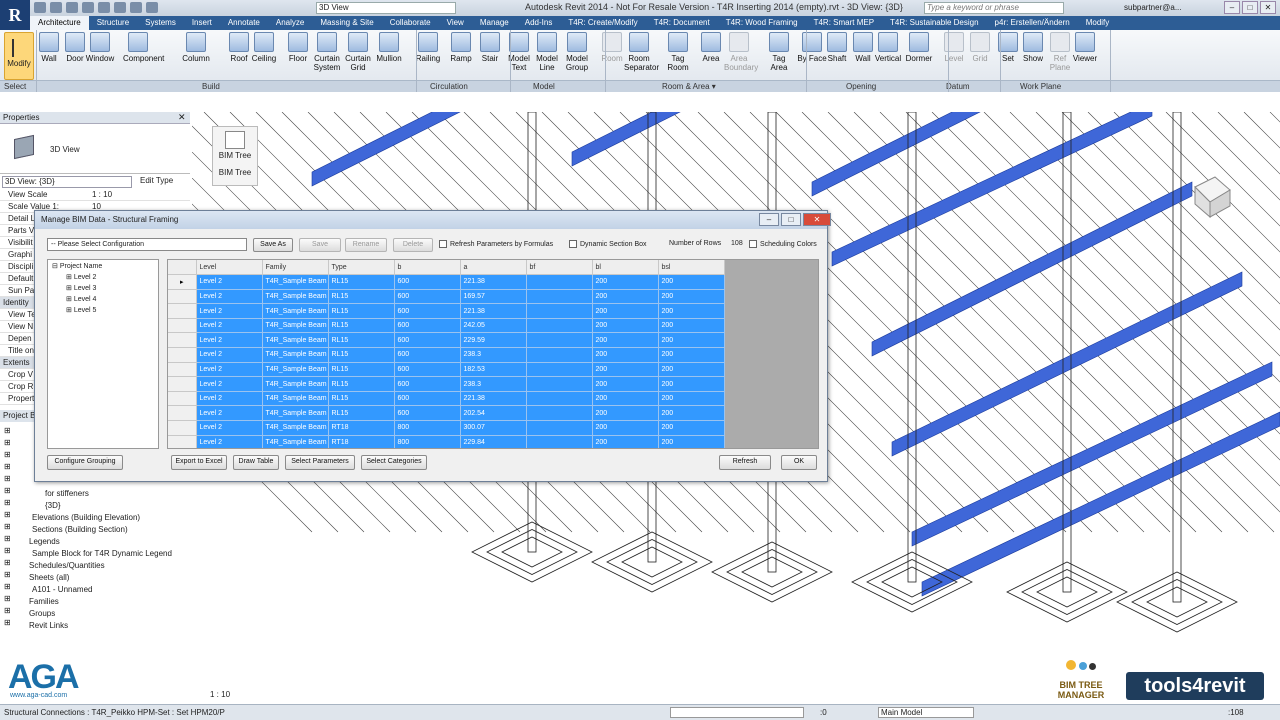  What do you see at coordinates (152, 7) in the screenshot?
I see `3d-view-icon` at bounding box center [152, 7].